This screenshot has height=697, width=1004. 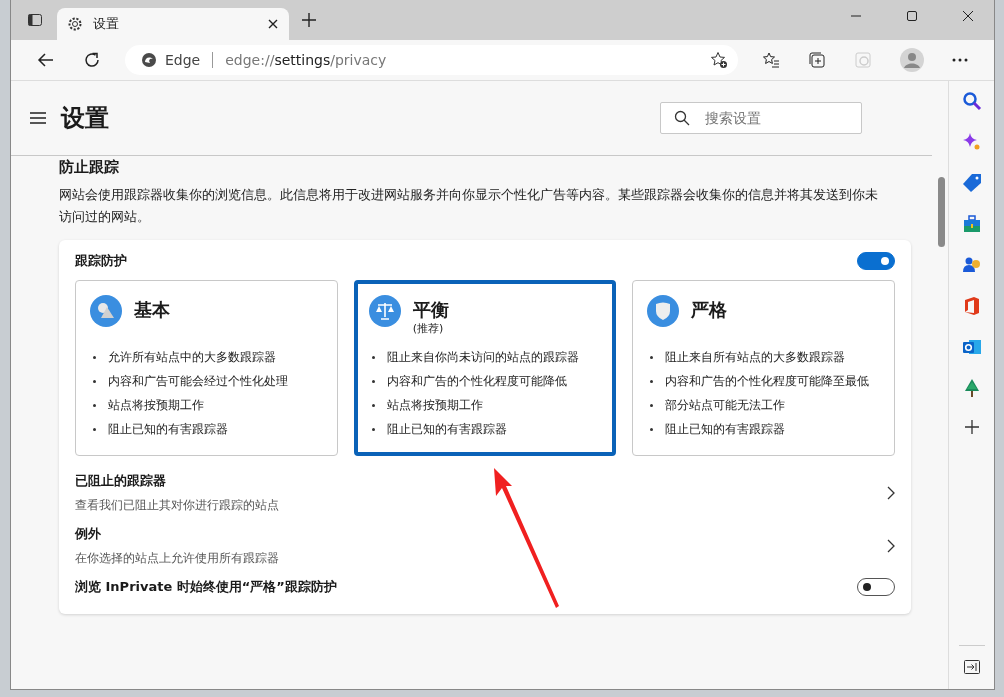 I want to click on shapes-icon, so click(x=106, y=311).